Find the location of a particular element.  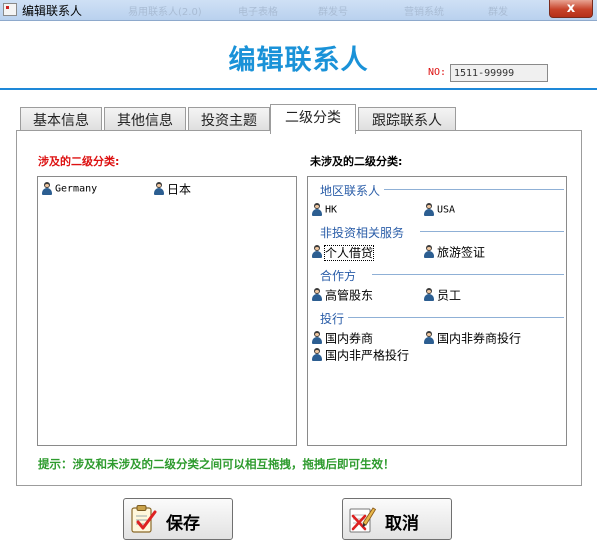

clipboard-check-icon is located at coordinates (144, 519).